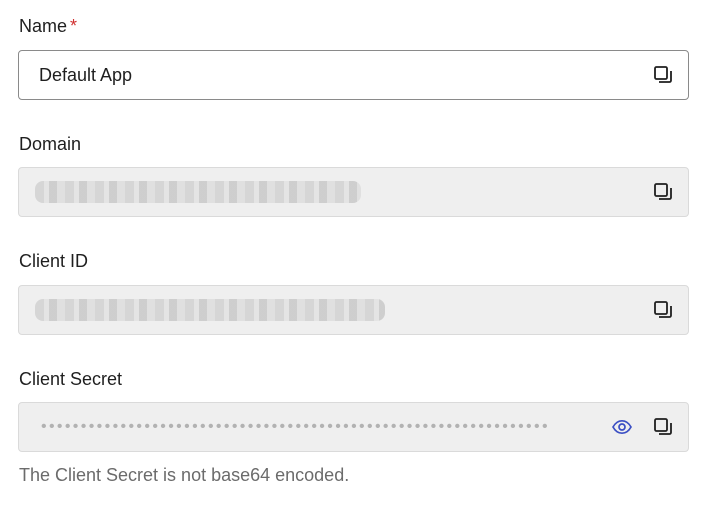  I want to click on name-label-text: Name, so click(43, 26).